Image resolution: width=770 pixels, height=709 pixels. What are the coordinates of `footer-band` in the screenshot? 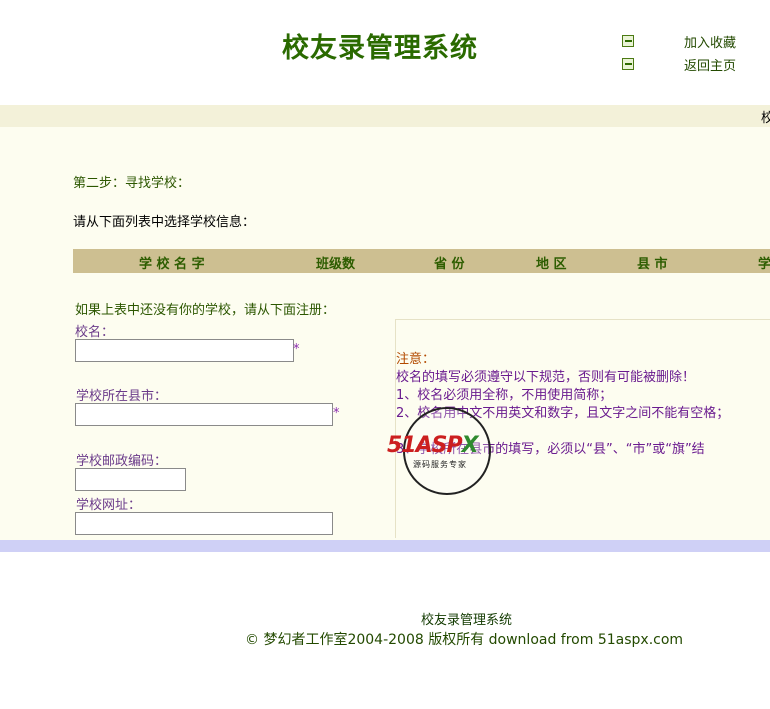 It's located at (385, 546).